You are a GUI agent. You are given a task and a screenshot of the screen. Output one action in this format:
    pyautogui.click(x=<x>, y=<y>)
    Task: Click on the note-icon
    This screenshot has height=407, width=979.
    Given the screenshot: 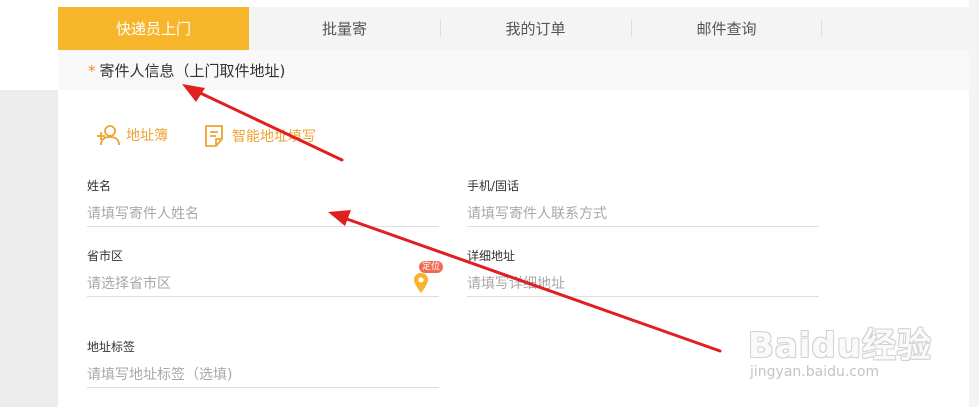 What is the action you would take?
    pyautogui.click(x=214, y=136)
    